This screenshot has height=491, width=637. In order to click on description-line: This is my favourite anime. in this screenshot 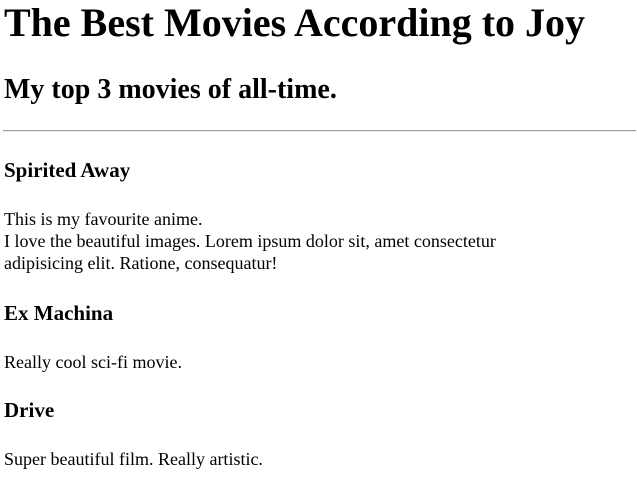, I will do `click(103, 219)`.